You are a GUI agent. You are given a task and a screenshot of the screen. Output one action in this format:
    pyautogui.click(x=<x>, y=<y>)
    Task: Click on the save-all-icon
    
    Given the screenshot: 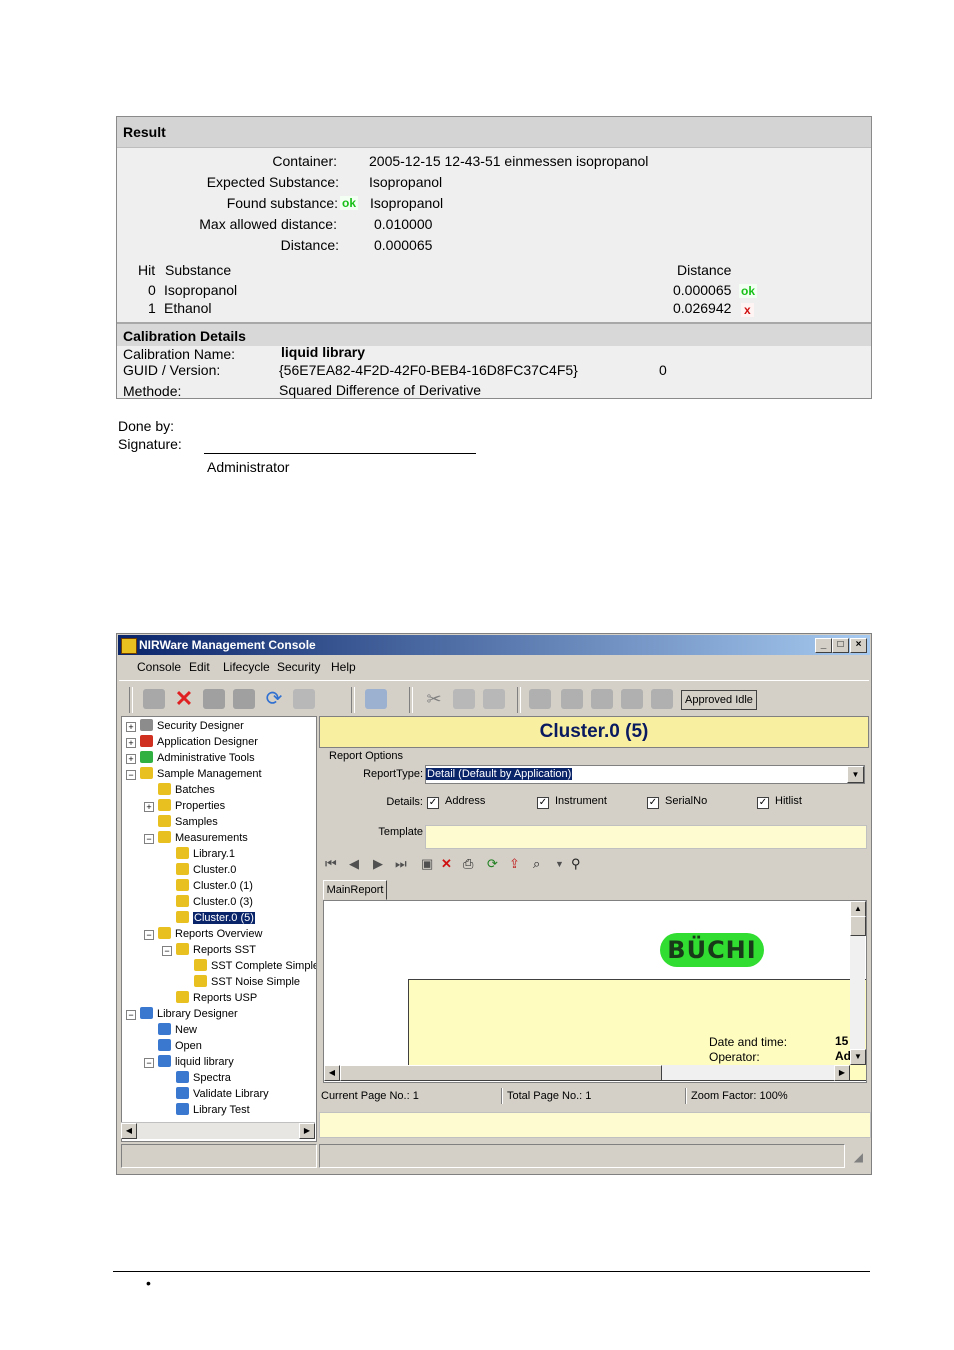 What is the action you would take?
    pyautogui.click(x=244, y=699)
    